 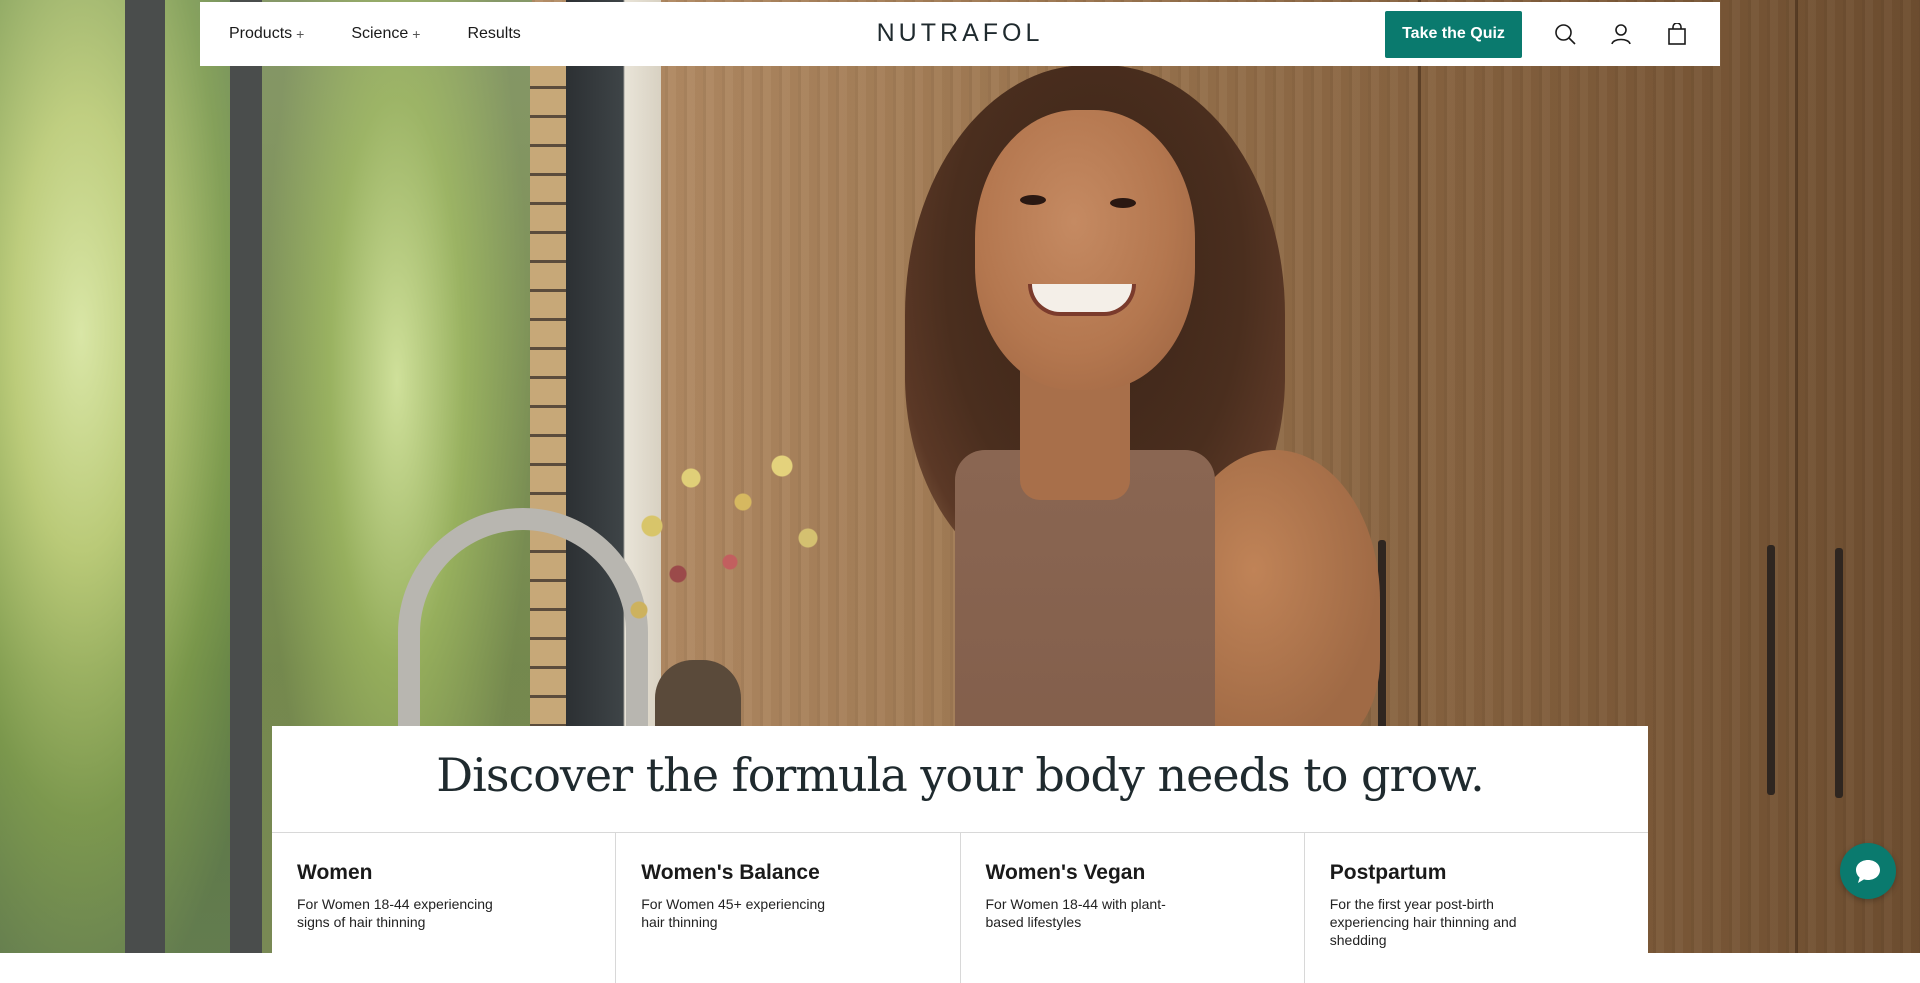 What do you see at coordinates (1677, 34) in the screenshot?
I see `cart-icon` at bounding box center [1677, 34].